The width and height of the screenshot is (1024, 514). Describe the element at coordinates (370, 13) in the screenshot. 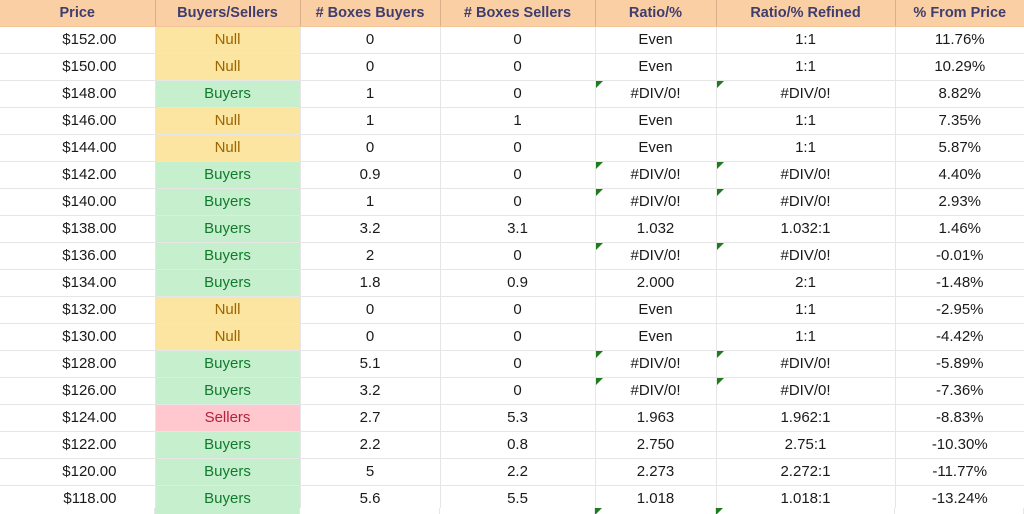

I see `column-header-boxes-buyers: # Boxes Buyers` at that location.